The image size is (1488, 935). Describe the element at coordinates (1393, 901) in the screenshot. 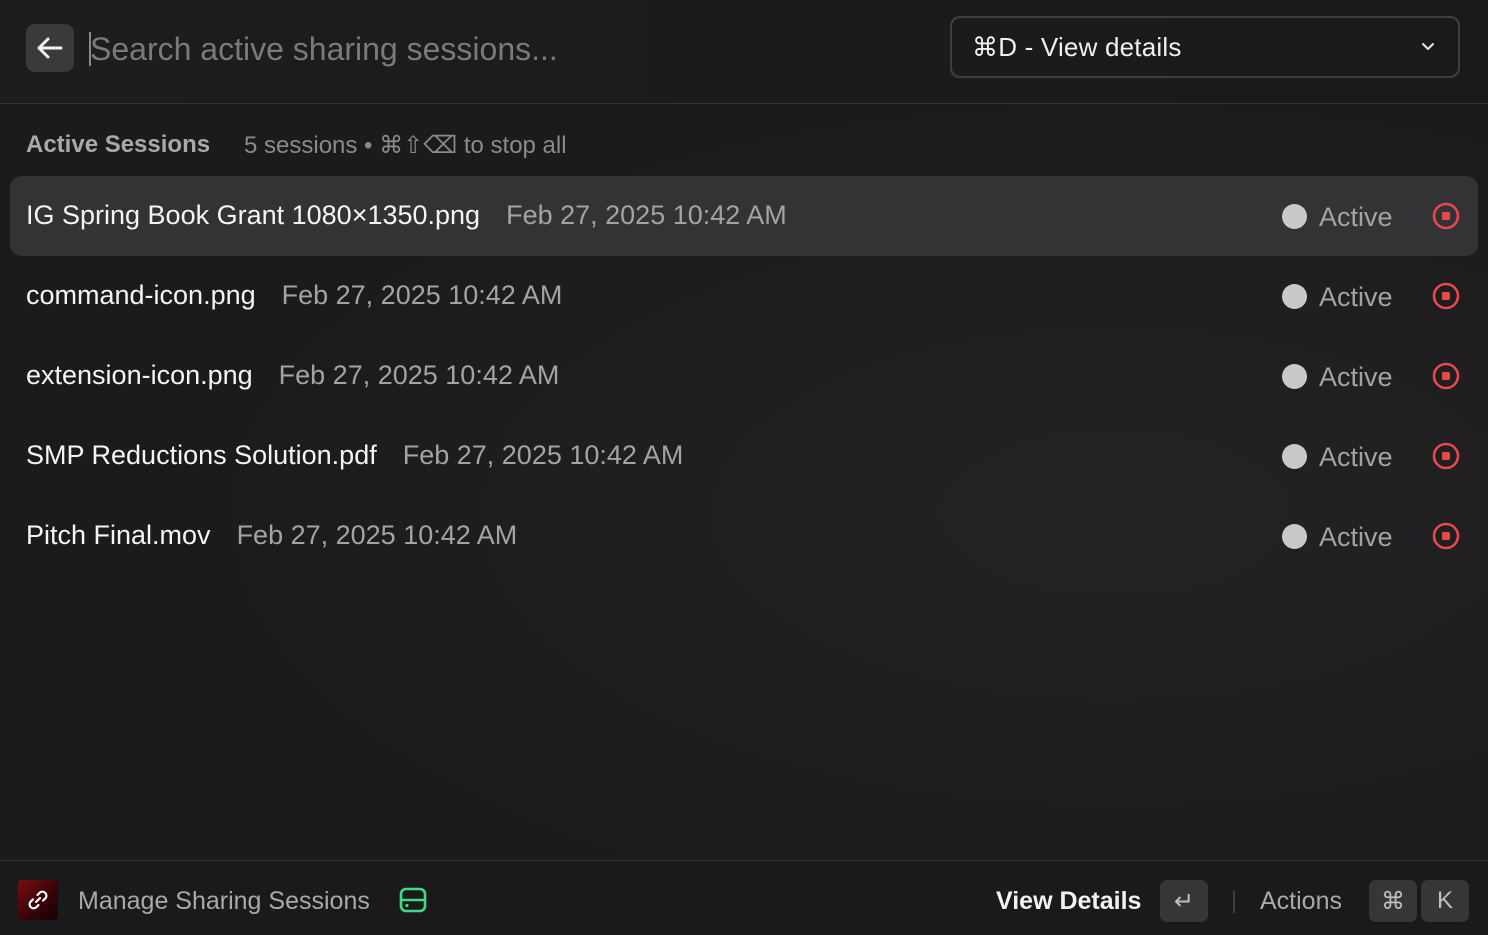

I see `command-key: ⌘` at that location.